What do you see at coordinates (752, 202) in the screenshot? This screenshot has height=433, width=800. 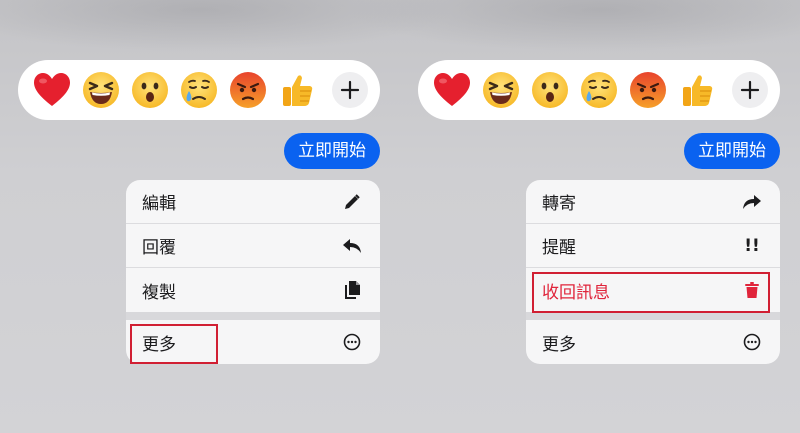 I see `forward-icon` at bounding box center [752, 202].